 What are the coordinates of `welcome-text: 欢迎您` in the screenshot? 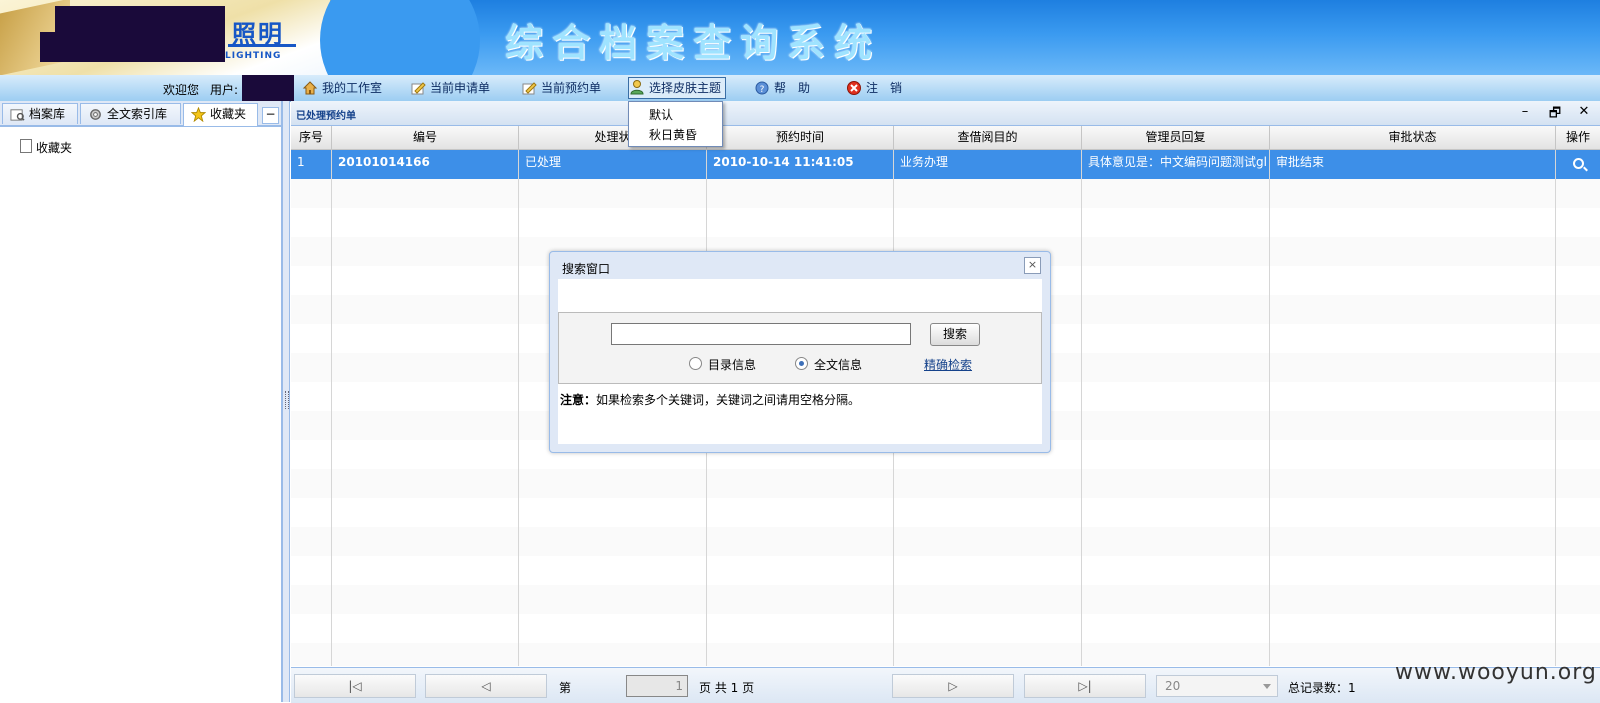 It's located at (181, 90).